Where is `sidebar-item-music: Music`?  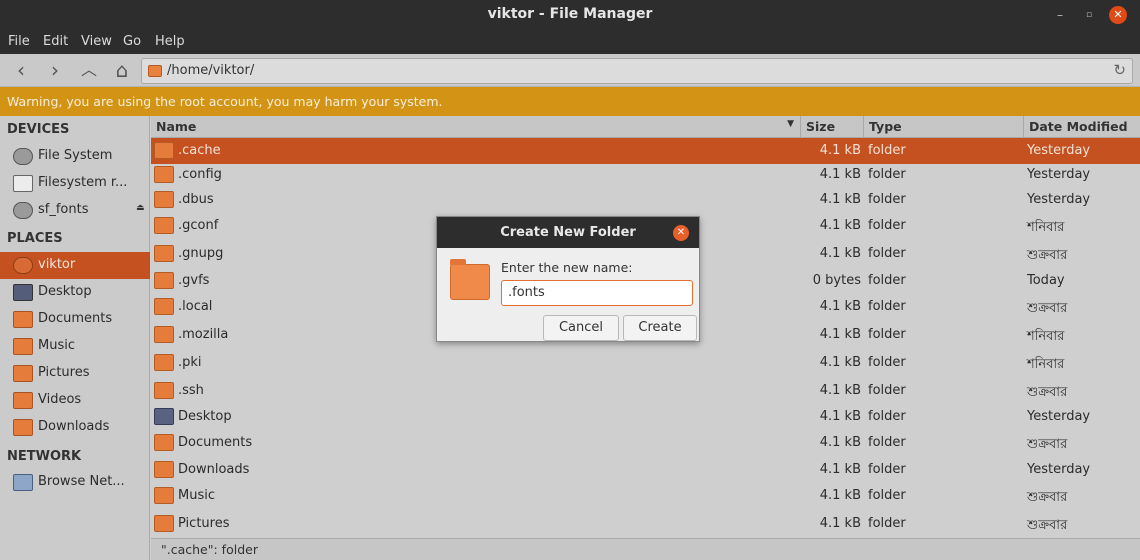 sidebar-item-music: Music is located at coordinates (75, 346).